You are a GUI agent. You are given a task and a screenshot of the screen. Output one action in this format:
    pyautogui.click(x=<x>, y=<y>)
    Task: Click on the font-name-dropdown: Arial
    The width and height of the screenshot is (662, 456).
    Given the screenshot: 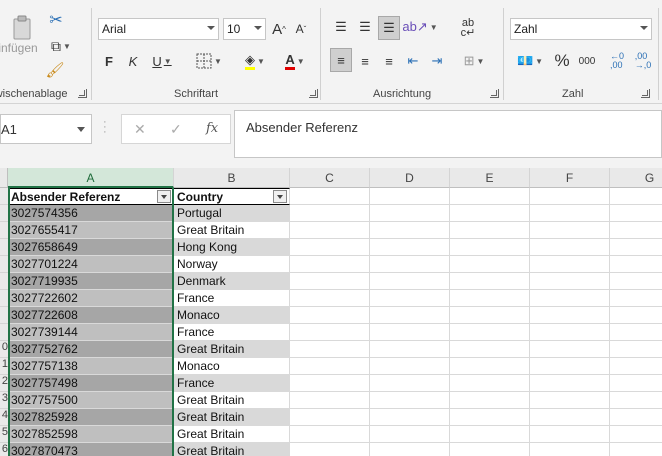 What is the action you would take?
    pyautogui.click(x=158, y=29)
    